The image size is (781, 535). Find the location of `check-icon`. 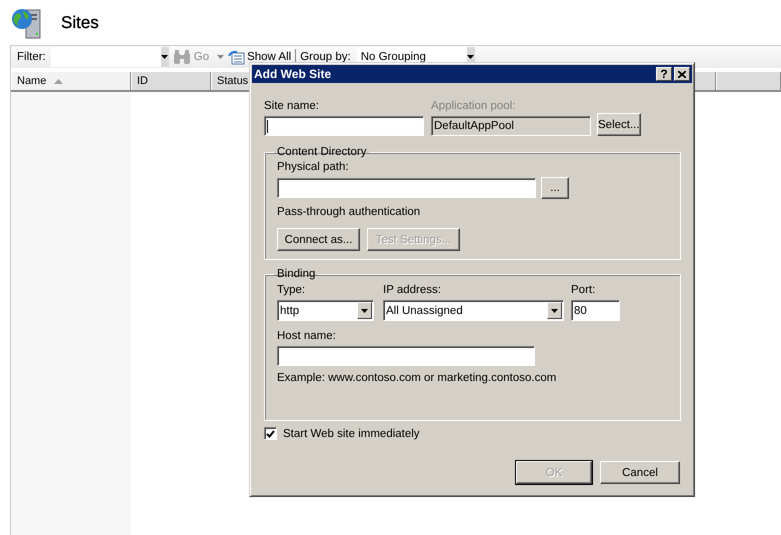

check-icon is located at coordinates (270, 434).